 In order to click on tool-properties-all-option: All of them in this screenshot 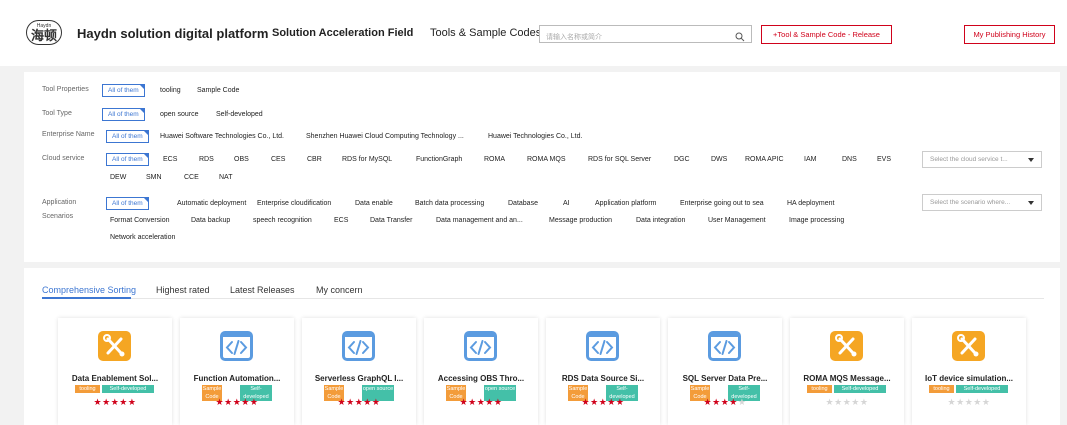, I will do `click(123, 90)`.